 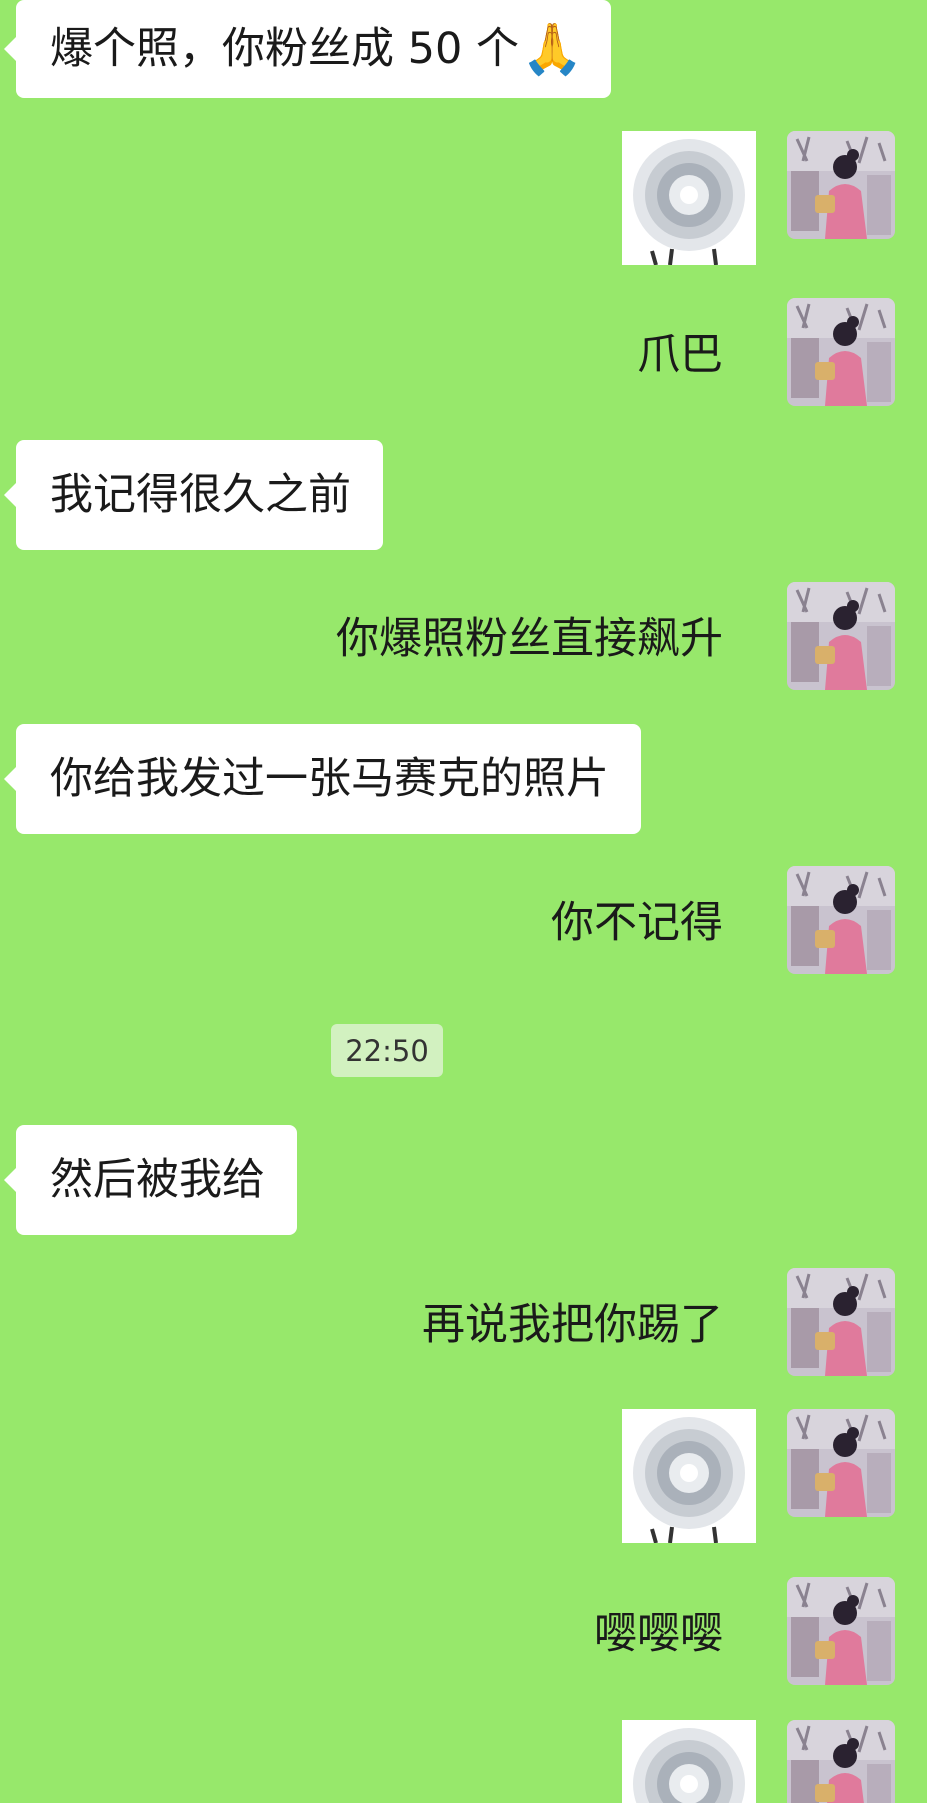 What do you see at coordinates (658, 1634) in the screenshot?
I see `message-text-sent: 嘤嘤嘤` at bounding box center [658, 1634].